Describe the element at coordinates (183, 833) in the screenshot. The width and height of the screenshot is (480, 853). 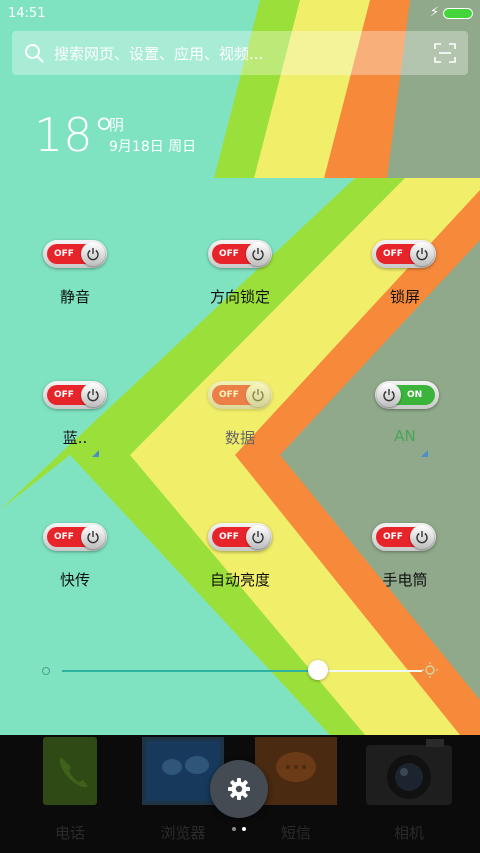
I see `app-label: 浏览器` at that location.